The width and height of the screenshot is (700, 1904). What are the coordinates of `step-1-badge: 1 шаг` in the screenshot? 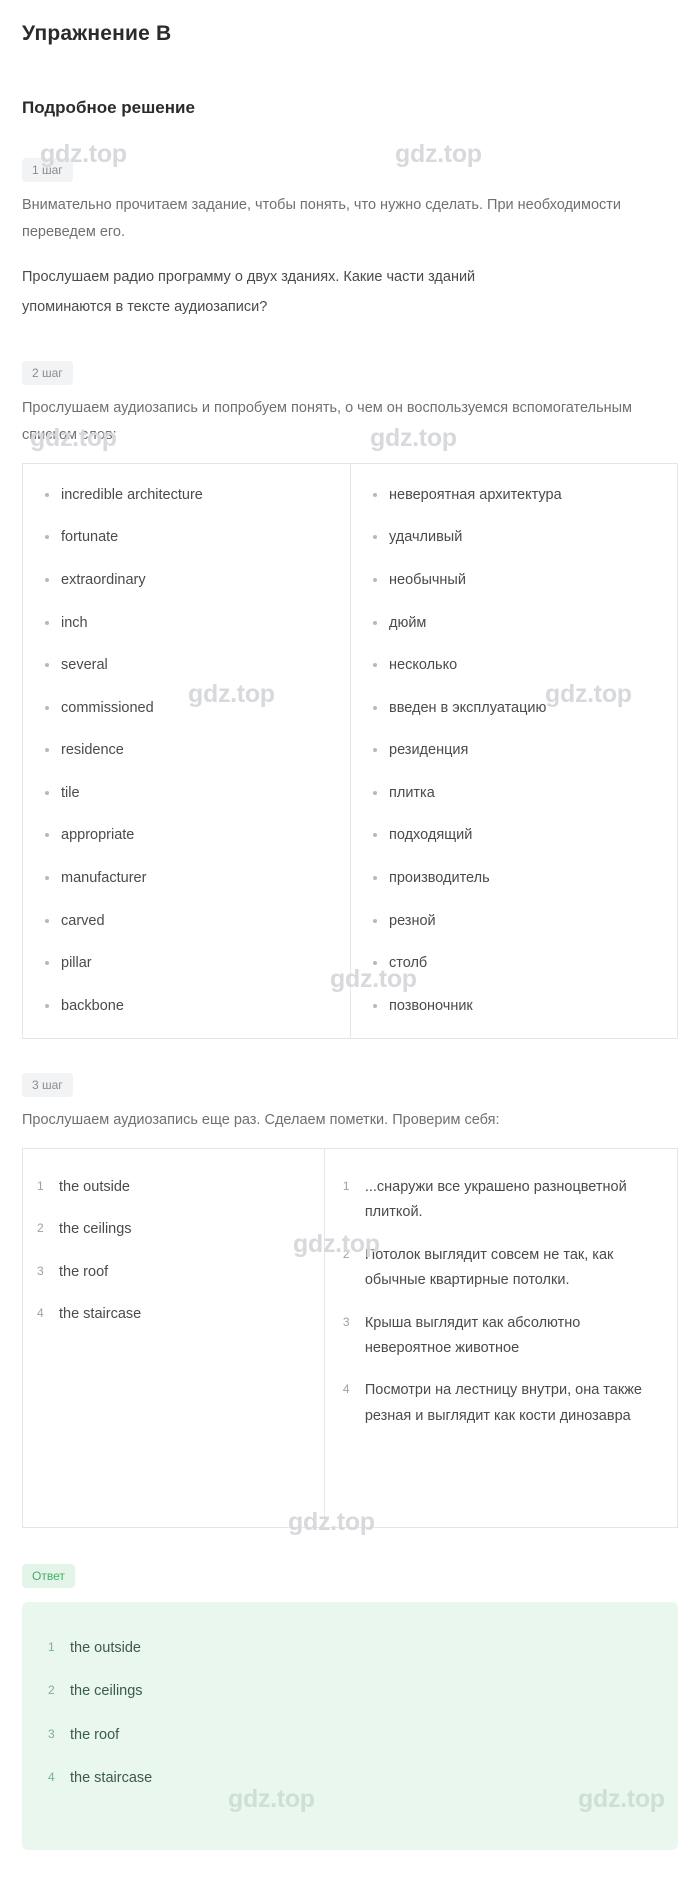 It's located at (47, 170).